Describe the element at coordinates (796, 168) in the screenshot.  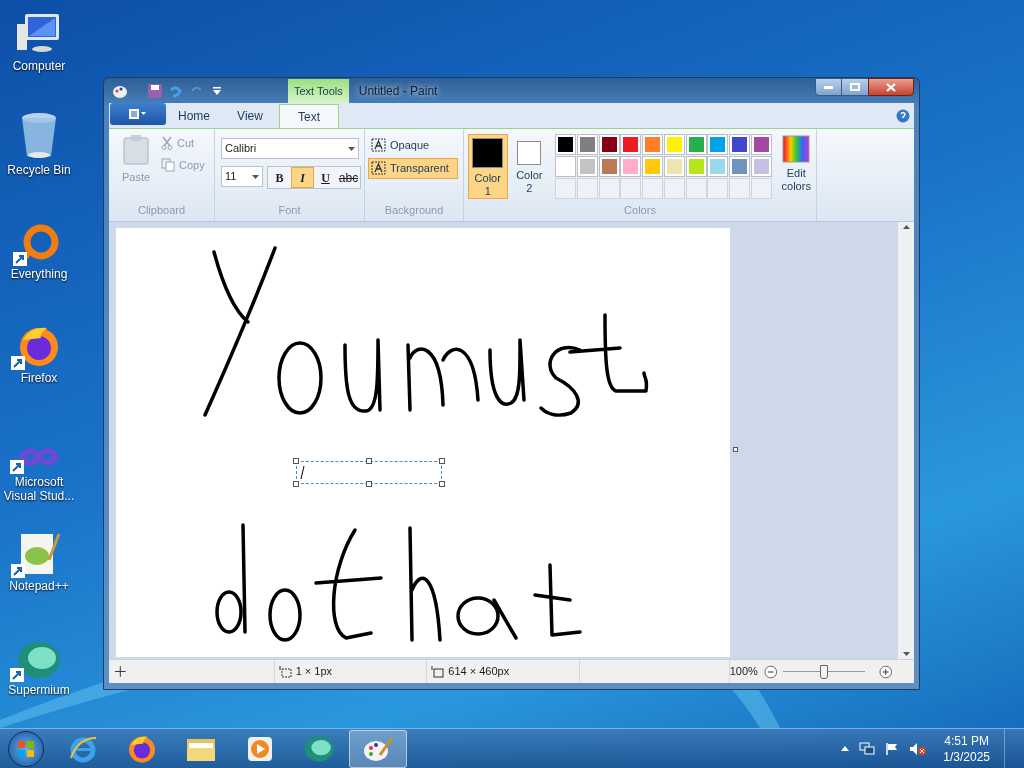
I see `edit-colors-button: Edit colors` at that location.